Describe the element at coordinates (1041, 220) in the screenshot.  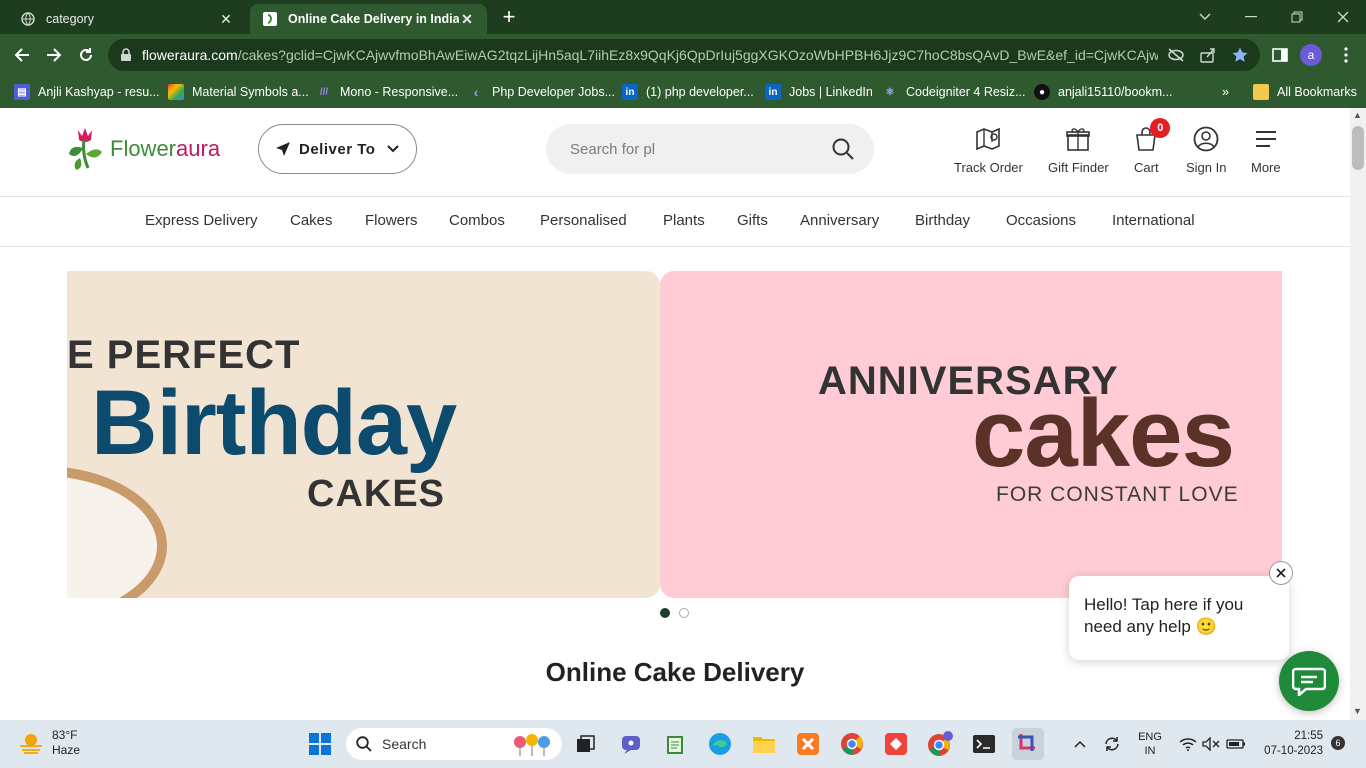
I see `nav-occasions: Occasions` at that location.